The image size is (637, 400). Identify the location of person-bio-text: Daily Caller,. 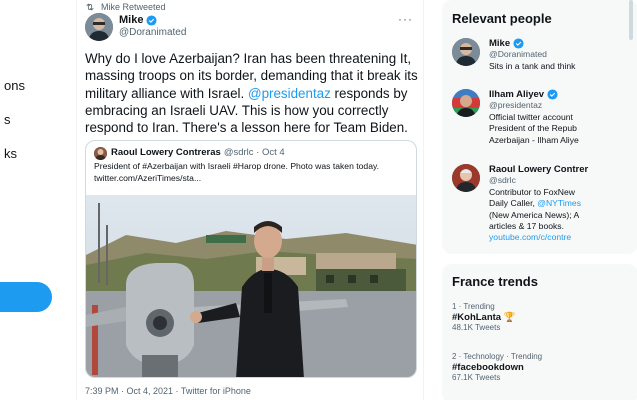
(513, 203).